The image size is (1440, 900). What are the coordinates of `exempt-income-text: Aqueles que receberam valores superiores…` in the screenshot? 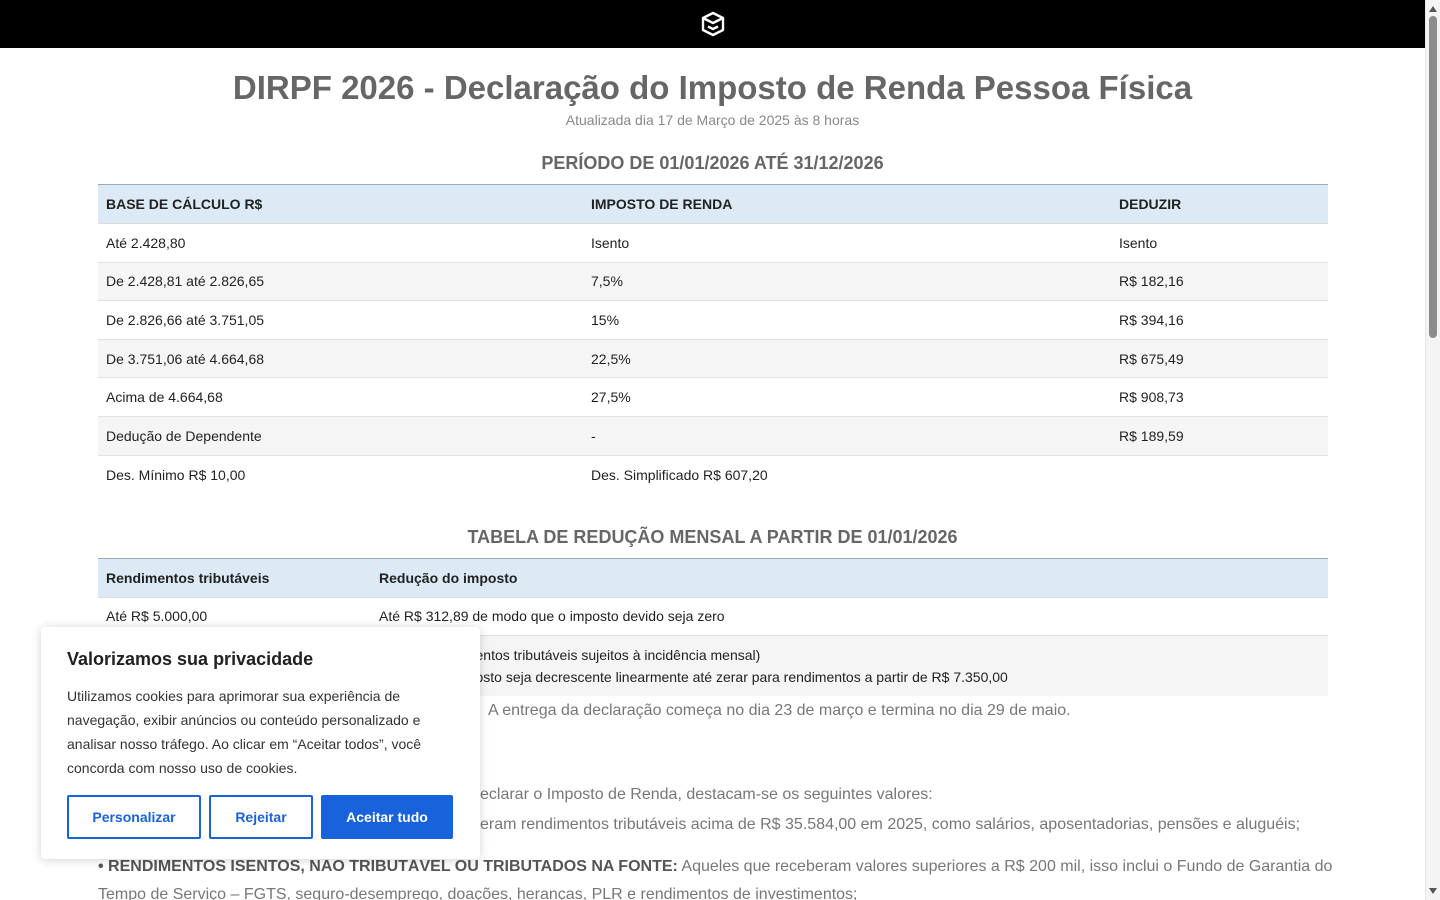 It's located at (1005, 866).